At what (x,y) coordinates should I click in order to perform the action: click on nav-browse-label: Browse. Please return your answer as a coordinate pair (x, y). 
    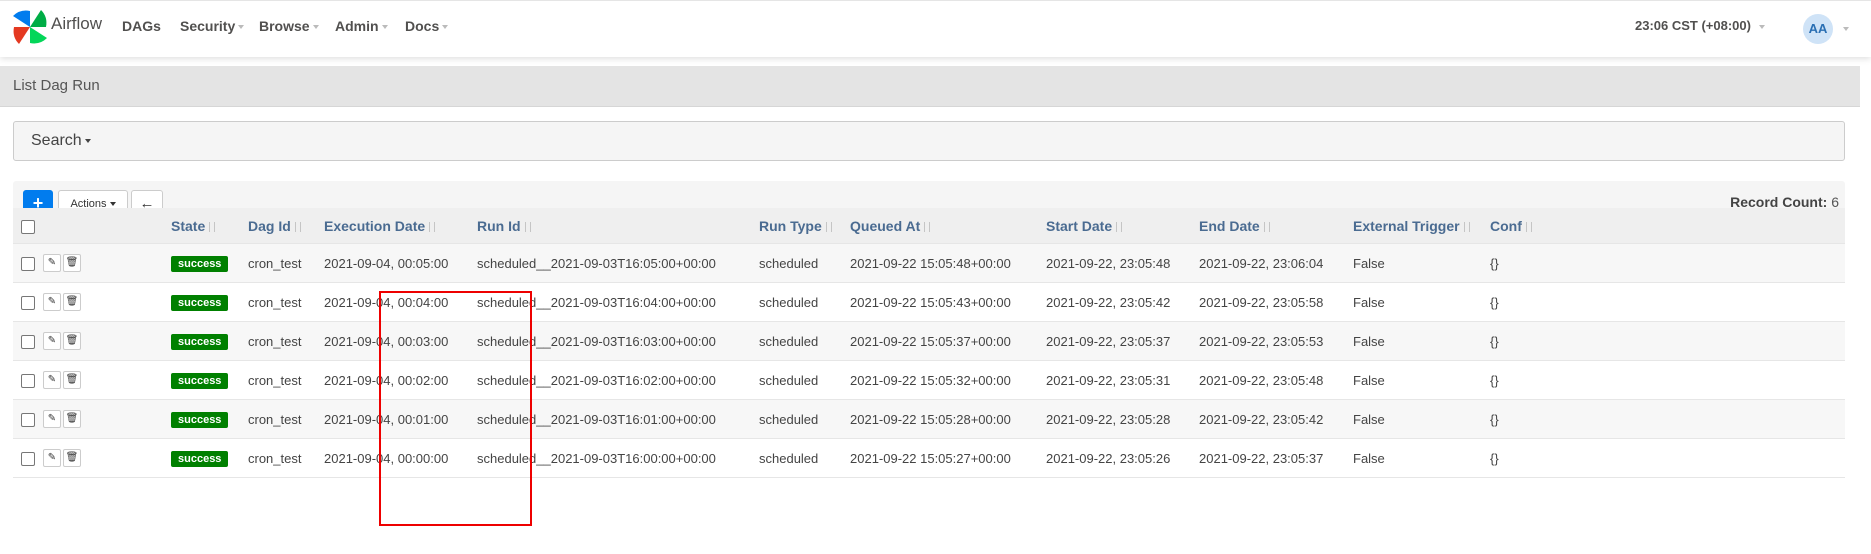
    Looking at the image, I should click on (284, 26).